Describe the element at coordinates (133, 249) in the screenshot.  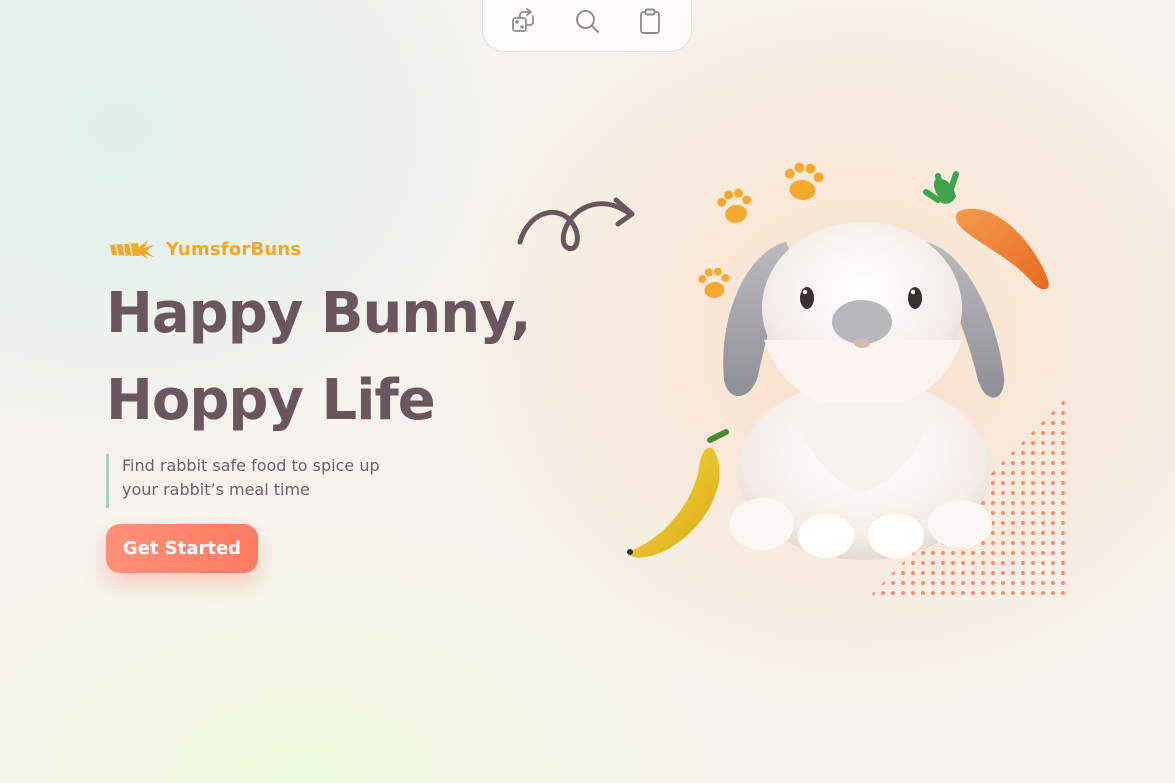
I see `carrot-logo-icon` at that location.